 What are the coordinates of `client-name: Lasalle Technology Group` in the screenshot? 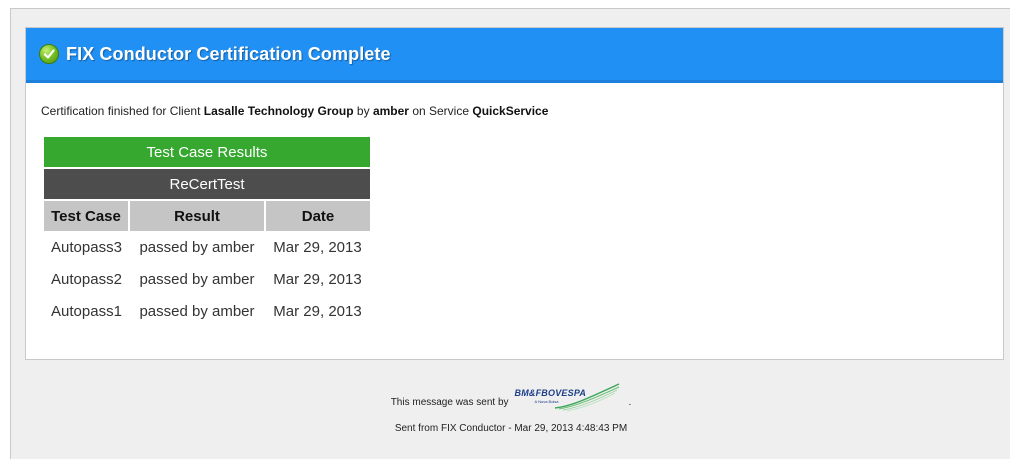 It's located at (278, 111).